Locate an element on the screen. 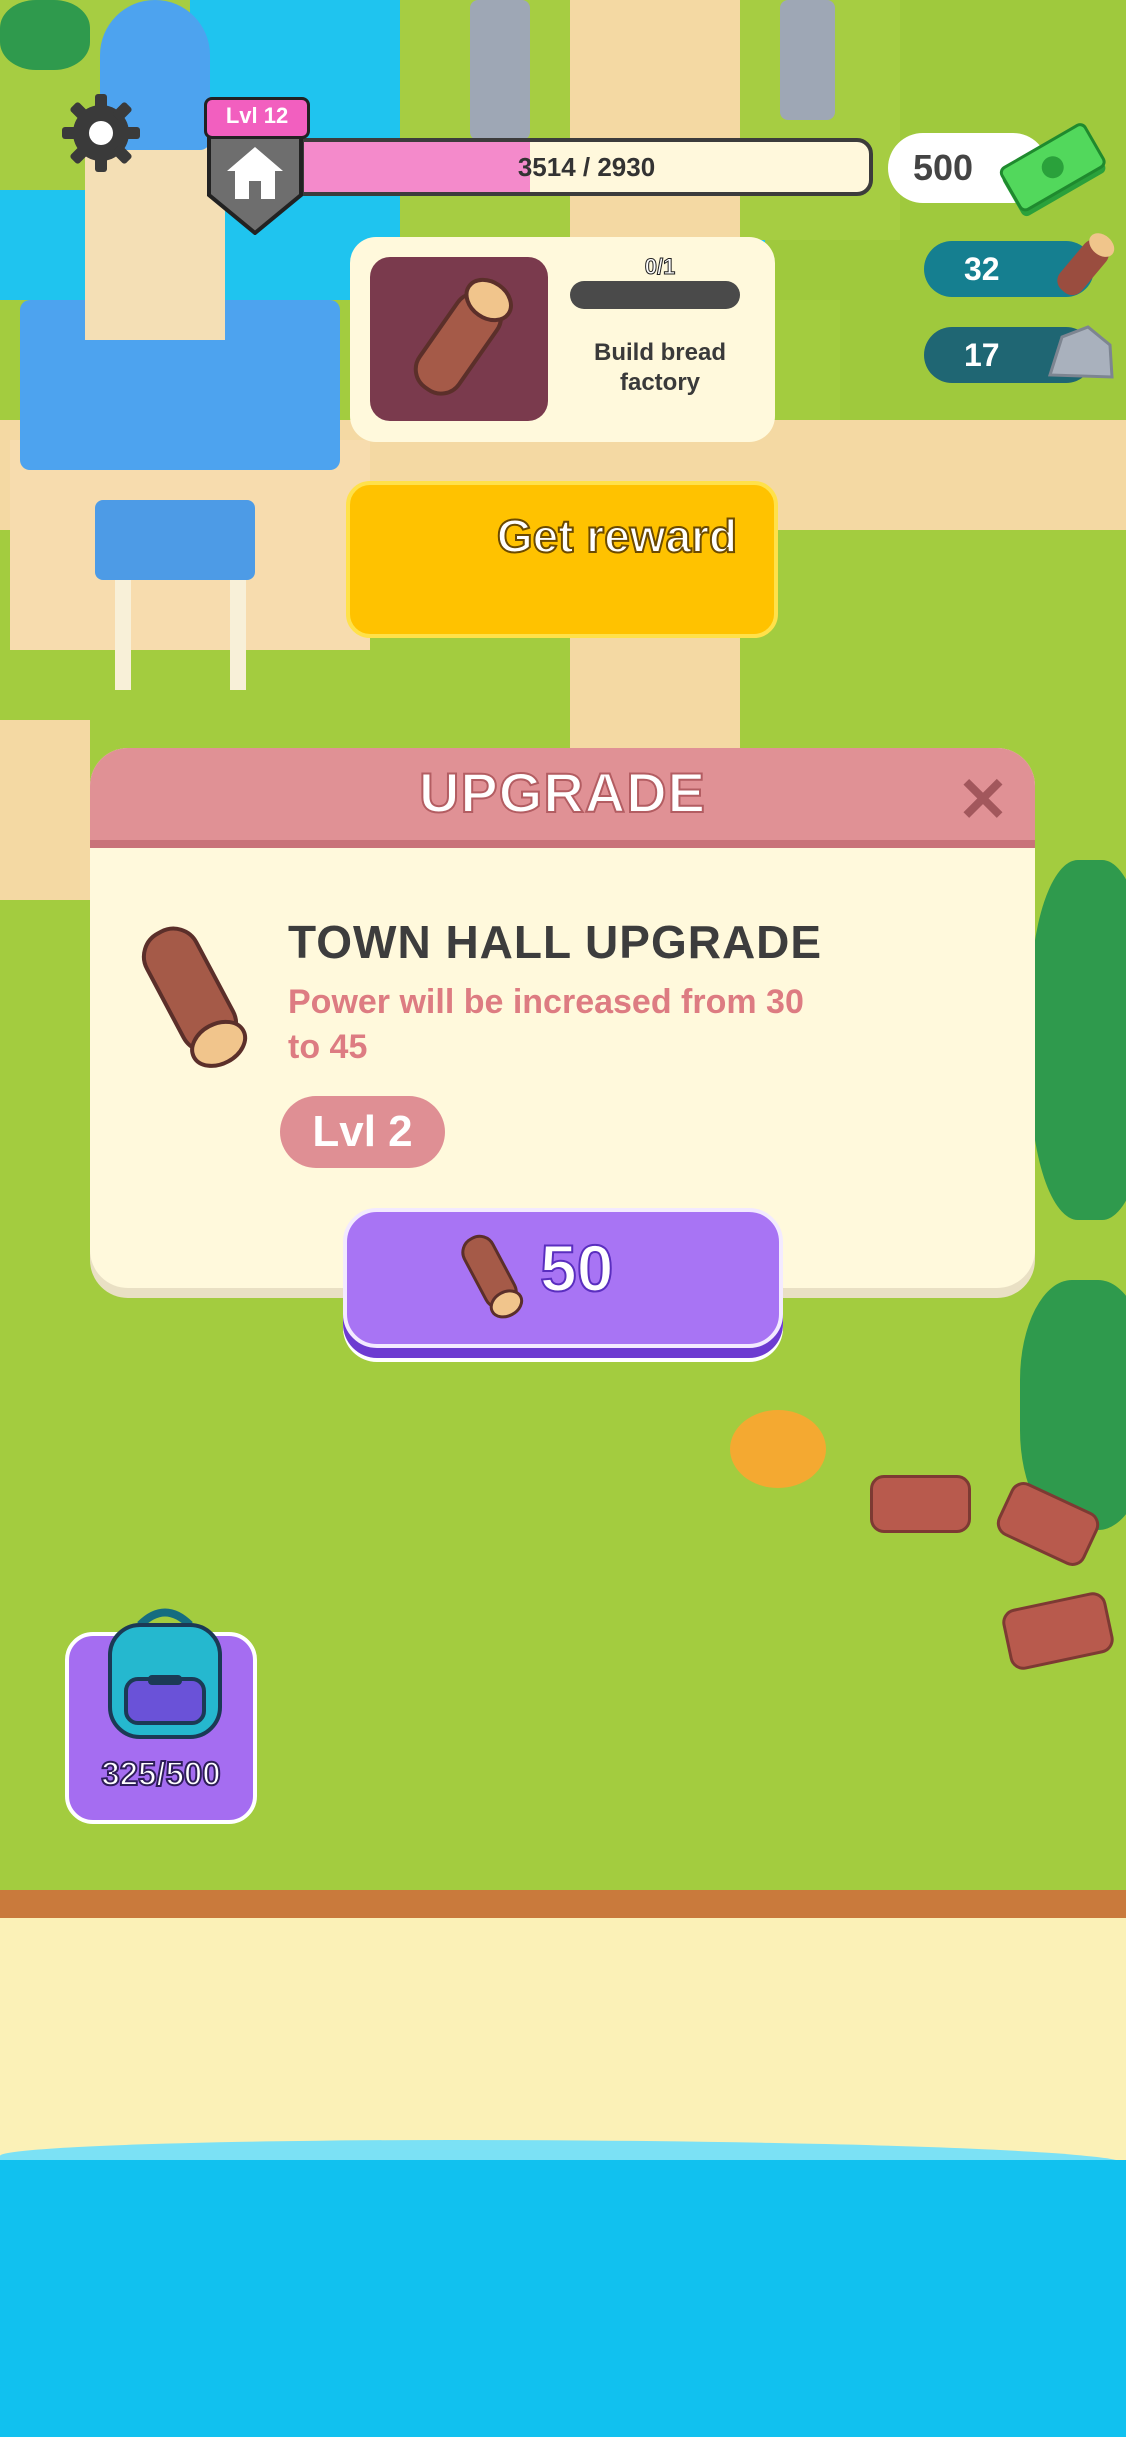  upgrade-modal-title: UPGRADE is located at coordinates (562, 792).